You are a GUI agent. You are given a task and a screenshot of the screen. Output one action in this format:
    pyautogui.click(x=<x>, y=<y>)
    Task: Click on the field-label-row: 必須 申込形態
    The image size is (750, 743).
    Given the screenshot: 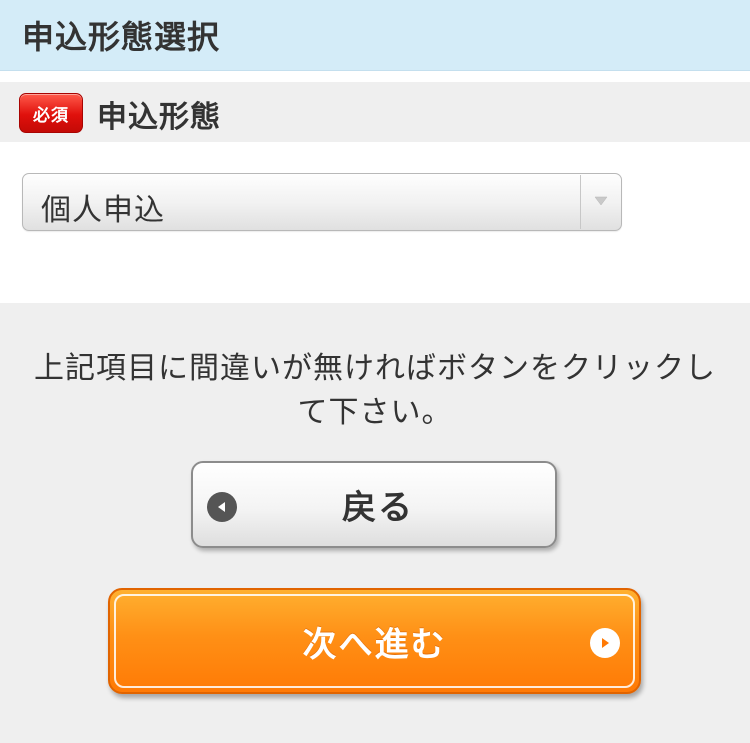 What is the action you would take?
    pyautogui.click(x=375, y=112)
    